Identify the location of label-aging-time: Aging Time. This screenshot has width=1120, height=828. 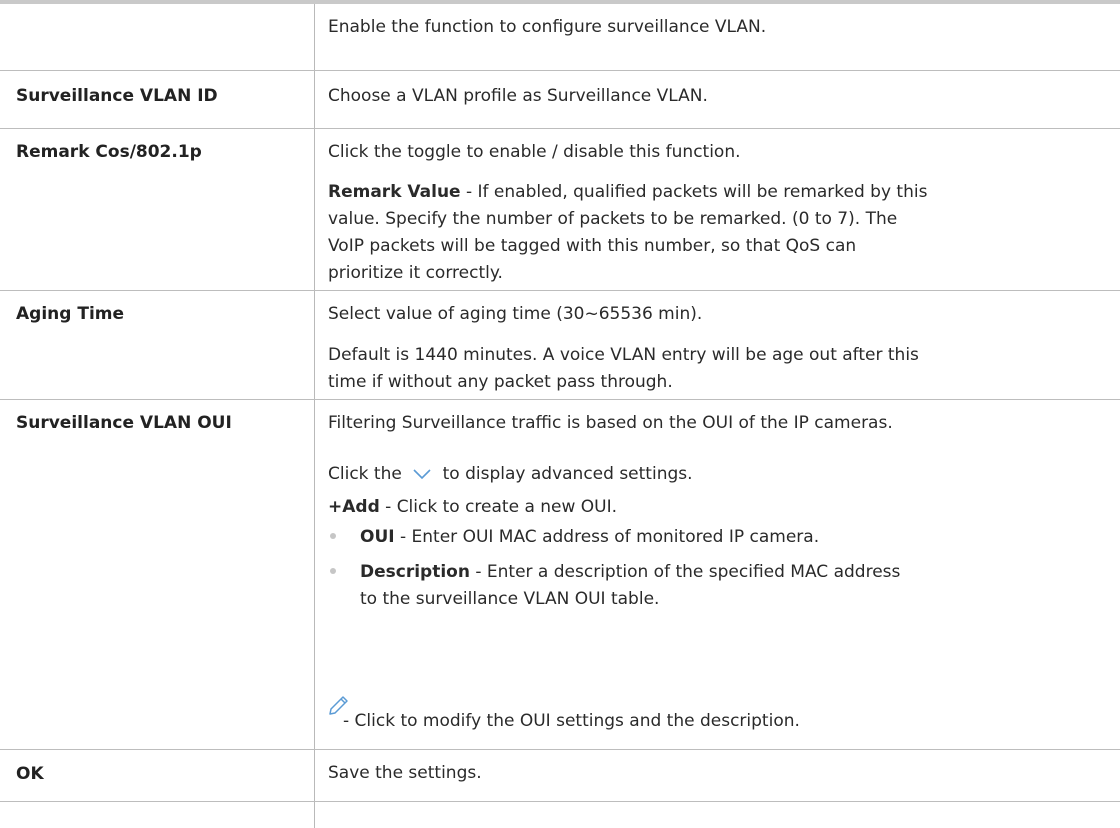
(70, 314).